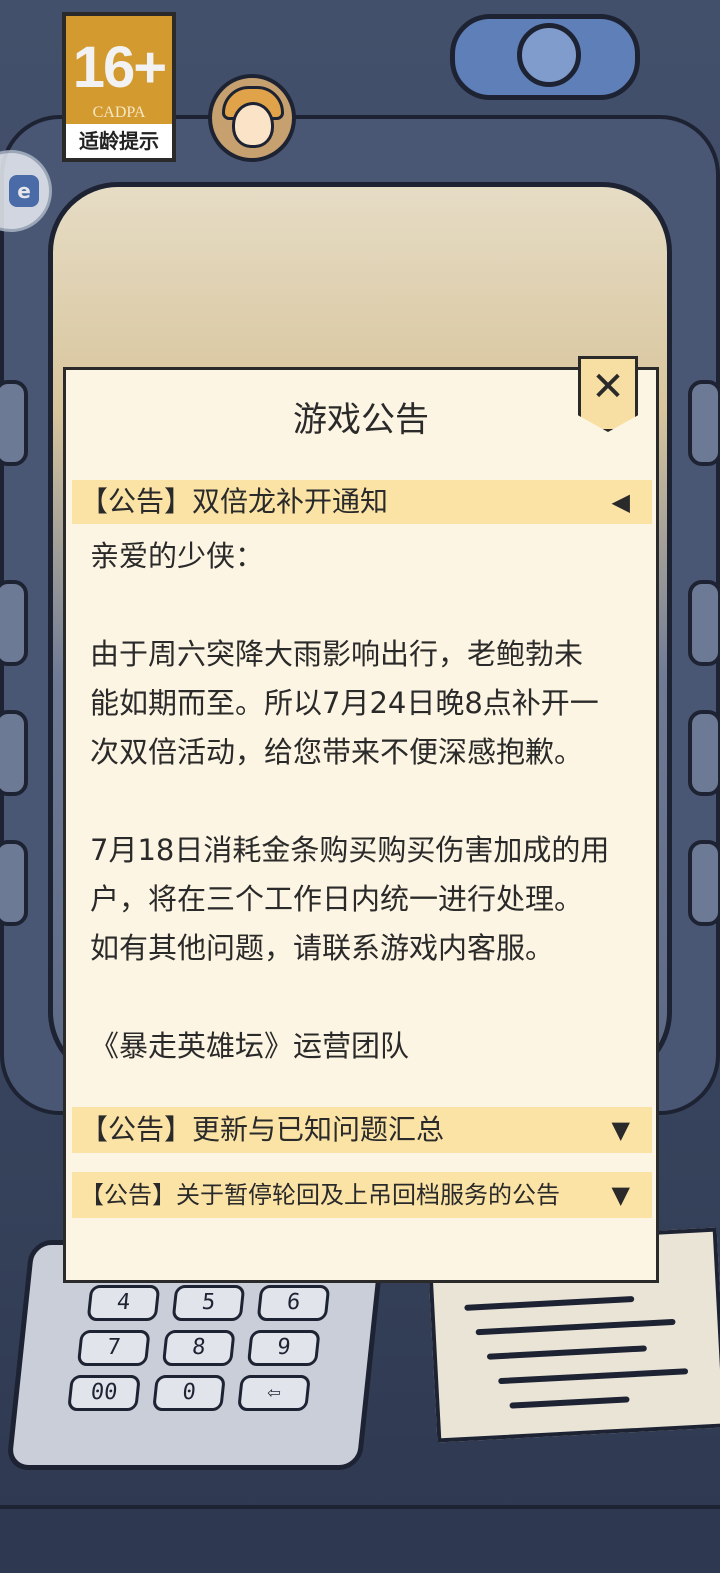  Describe the element at coordinates (360, 1539) in the screenshot. I see `machine-base` at that location.